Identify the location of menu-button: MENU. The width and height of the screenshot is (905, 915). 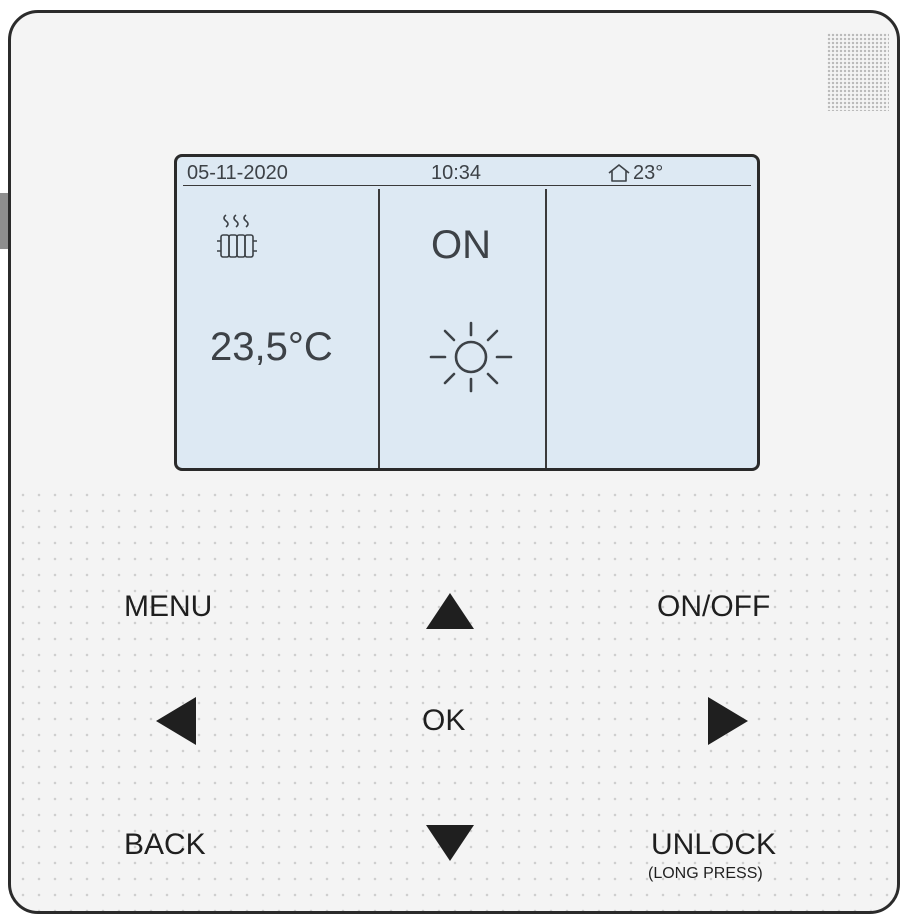
(168, 607).